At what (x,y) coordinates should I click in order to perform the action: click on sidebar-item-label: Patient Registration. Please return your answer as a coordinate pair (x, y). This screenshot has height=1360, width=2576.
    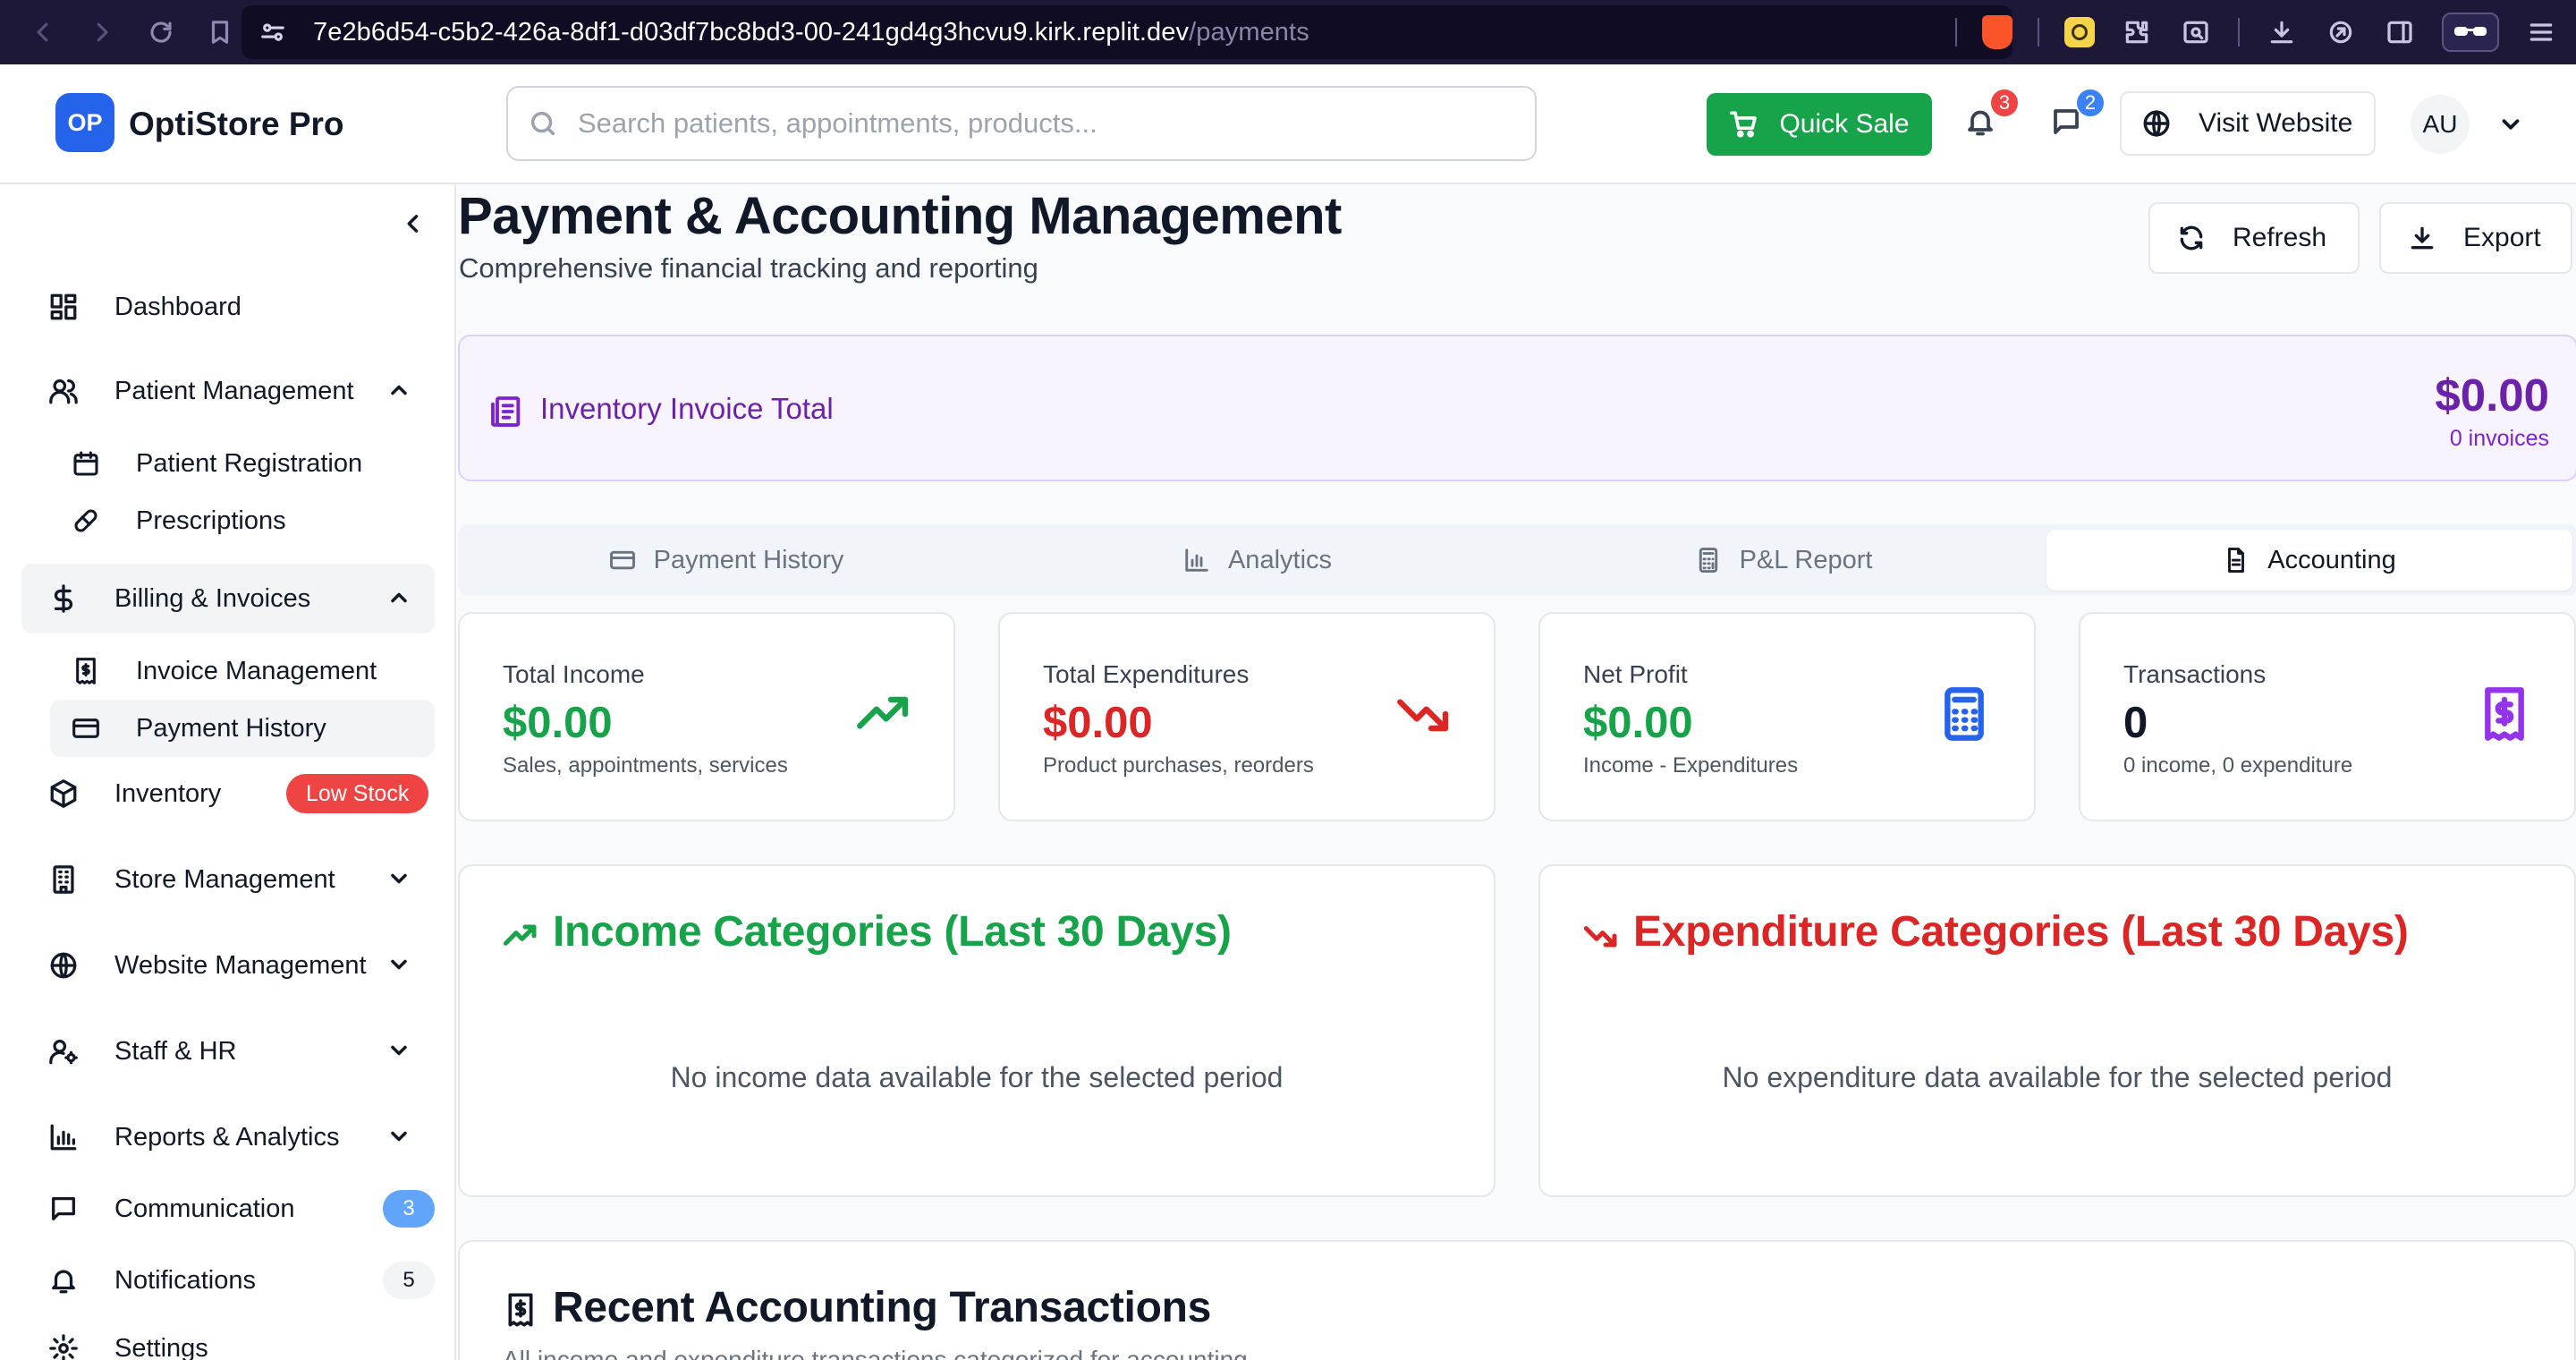
    Looking at the image, I should click on (249, 463).